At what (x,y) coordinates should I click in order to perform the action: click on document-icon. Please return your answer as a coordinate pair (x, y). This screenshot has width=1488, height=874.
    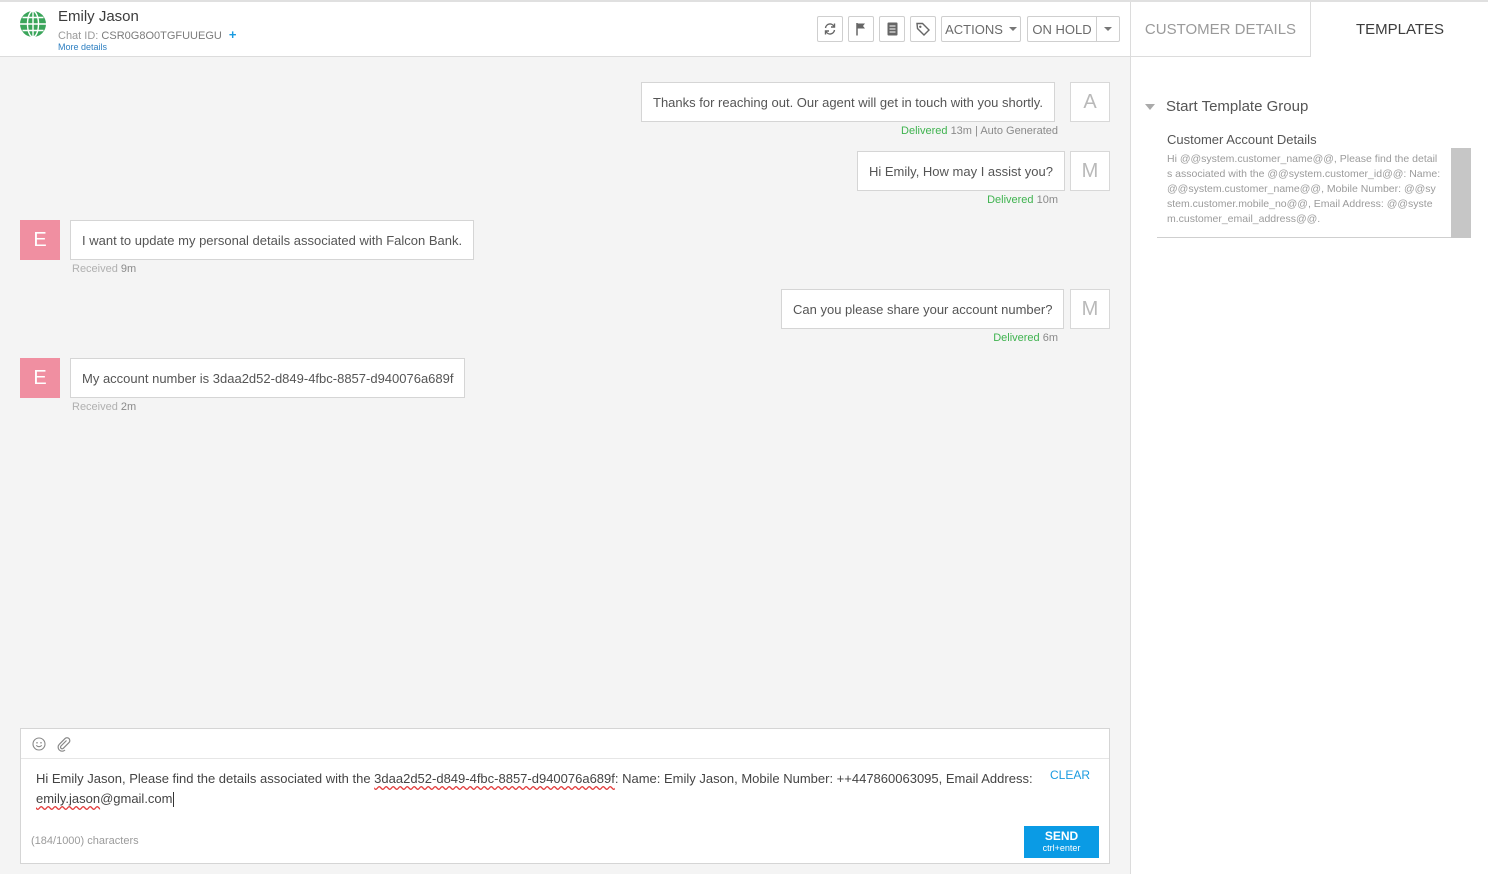
    Looking at the image, I should click on (892, 29).